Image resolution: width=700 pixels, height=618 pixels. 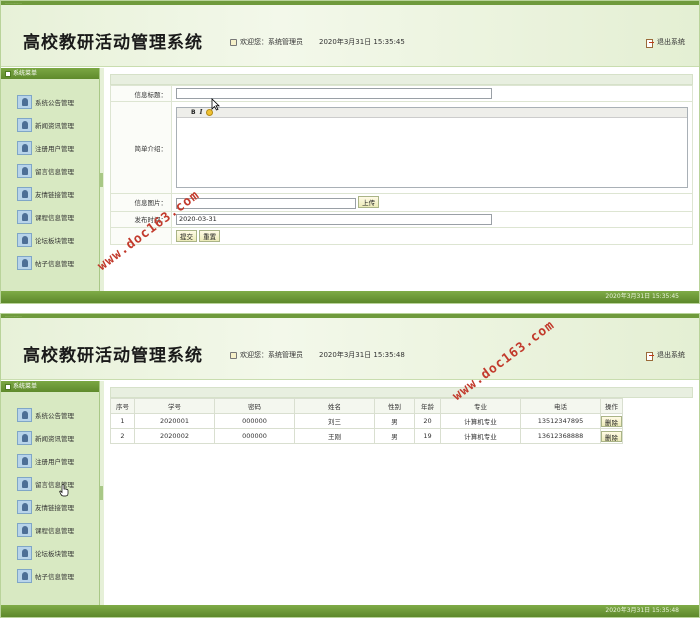 What do you see at coordinates (427, 436) in the screenshot?
I see `cell-age: 19` at bounding box center [427, 436].